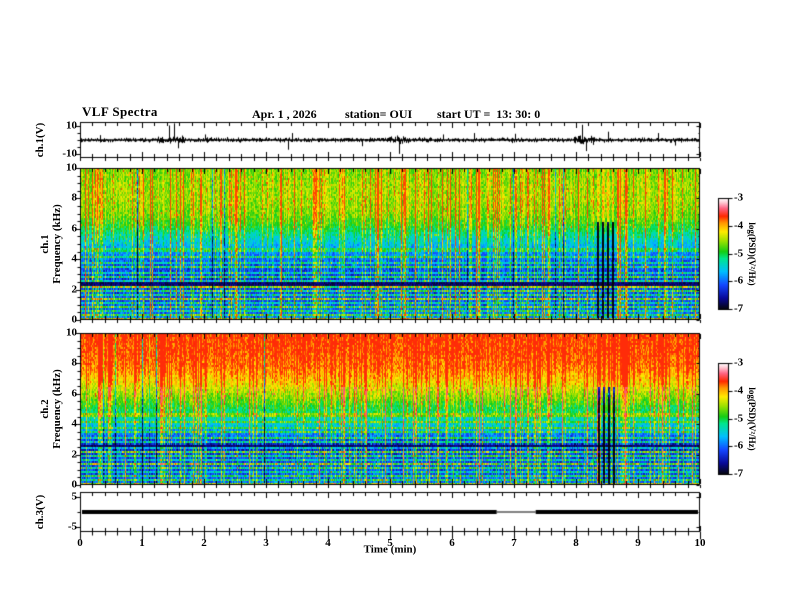 The image size is (792, 612). What do you see at coordinates (638, 543) in the screenshot?
I see `x-tick-label: 9` at bounding box center [638, 543].